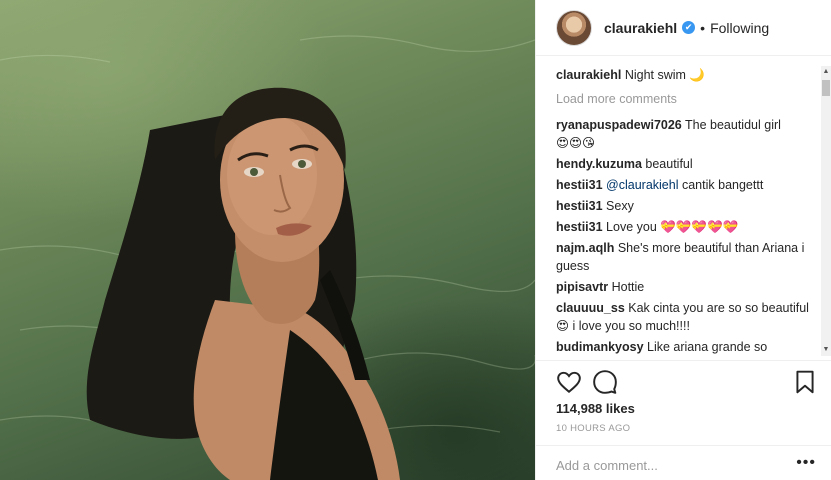 Image resolution: width=831 pixels, height=480 pixels. Describe the element at coordinates (631, 227) in the screenshot. I see `comment-text: Love you` at that location.